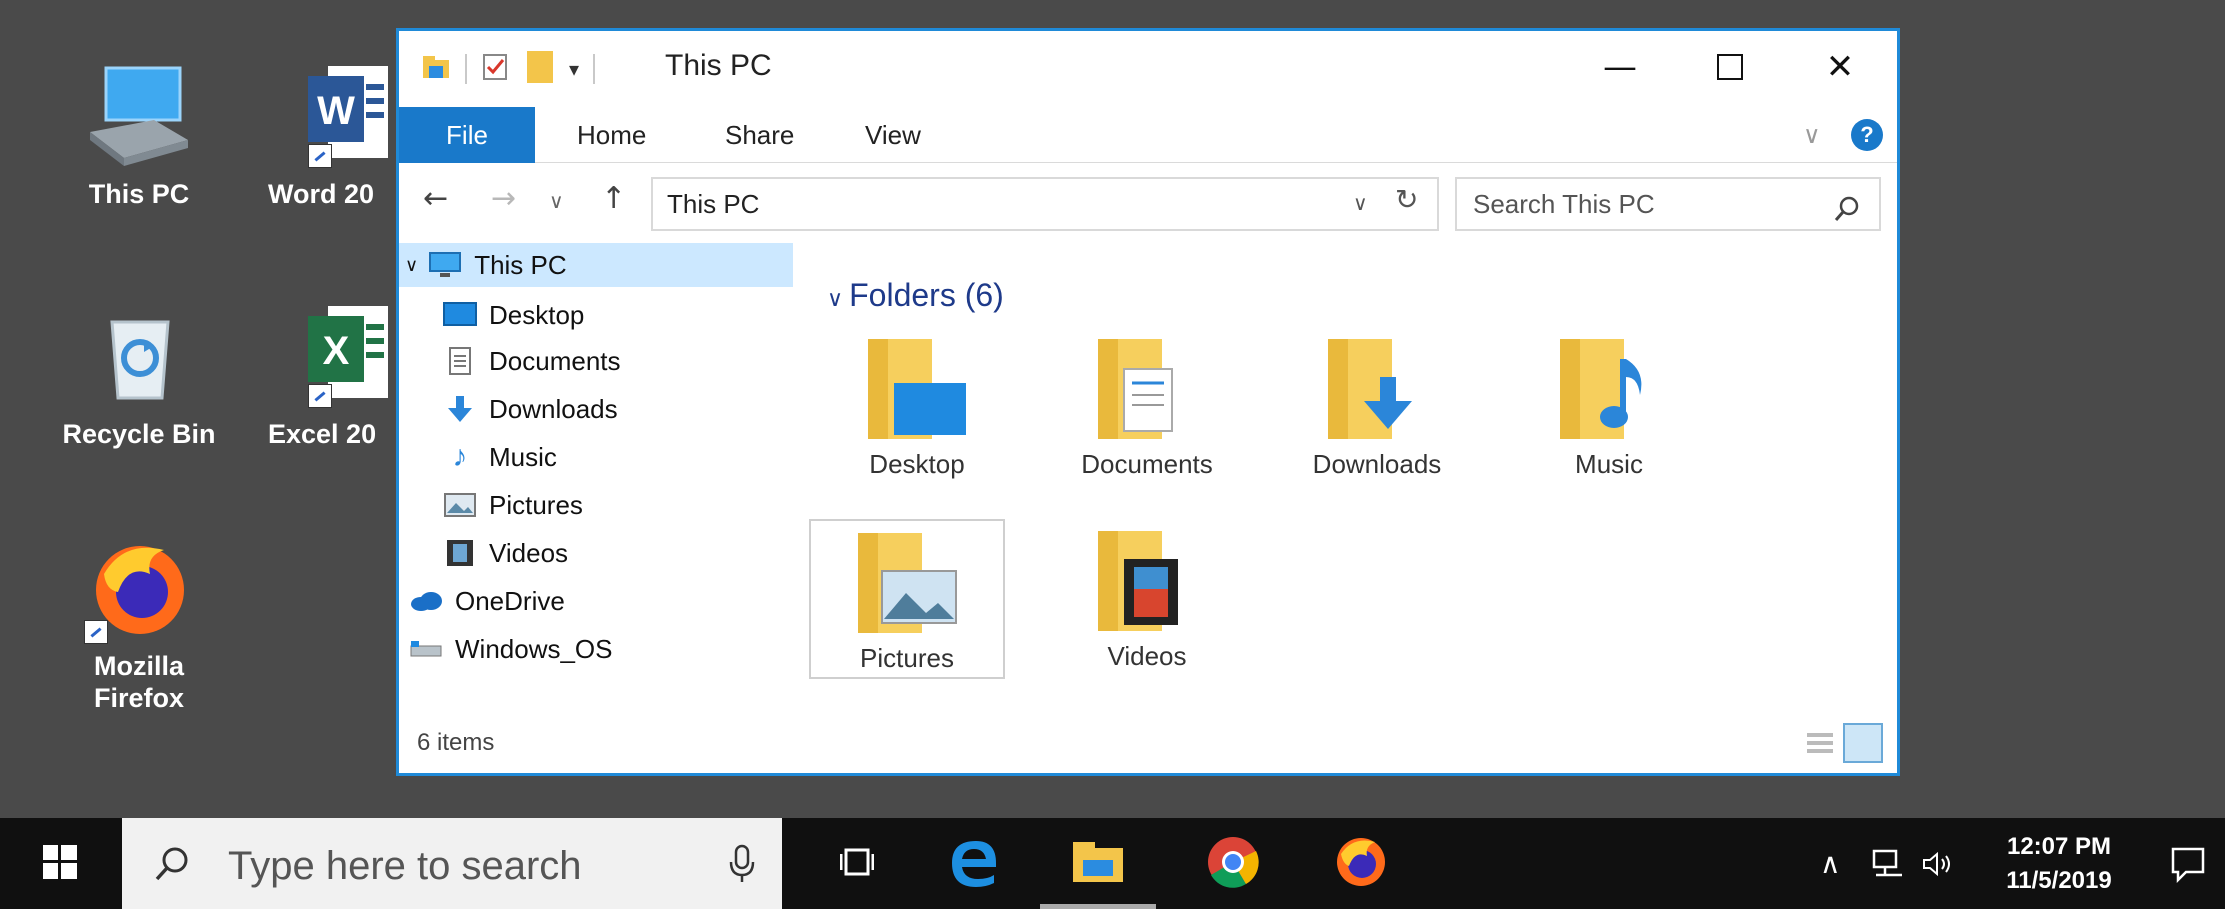 Image resolution: width=2225 pixels, height=909 pixels. I want to click on sidebar-item-label: Music, so click(523, 456).